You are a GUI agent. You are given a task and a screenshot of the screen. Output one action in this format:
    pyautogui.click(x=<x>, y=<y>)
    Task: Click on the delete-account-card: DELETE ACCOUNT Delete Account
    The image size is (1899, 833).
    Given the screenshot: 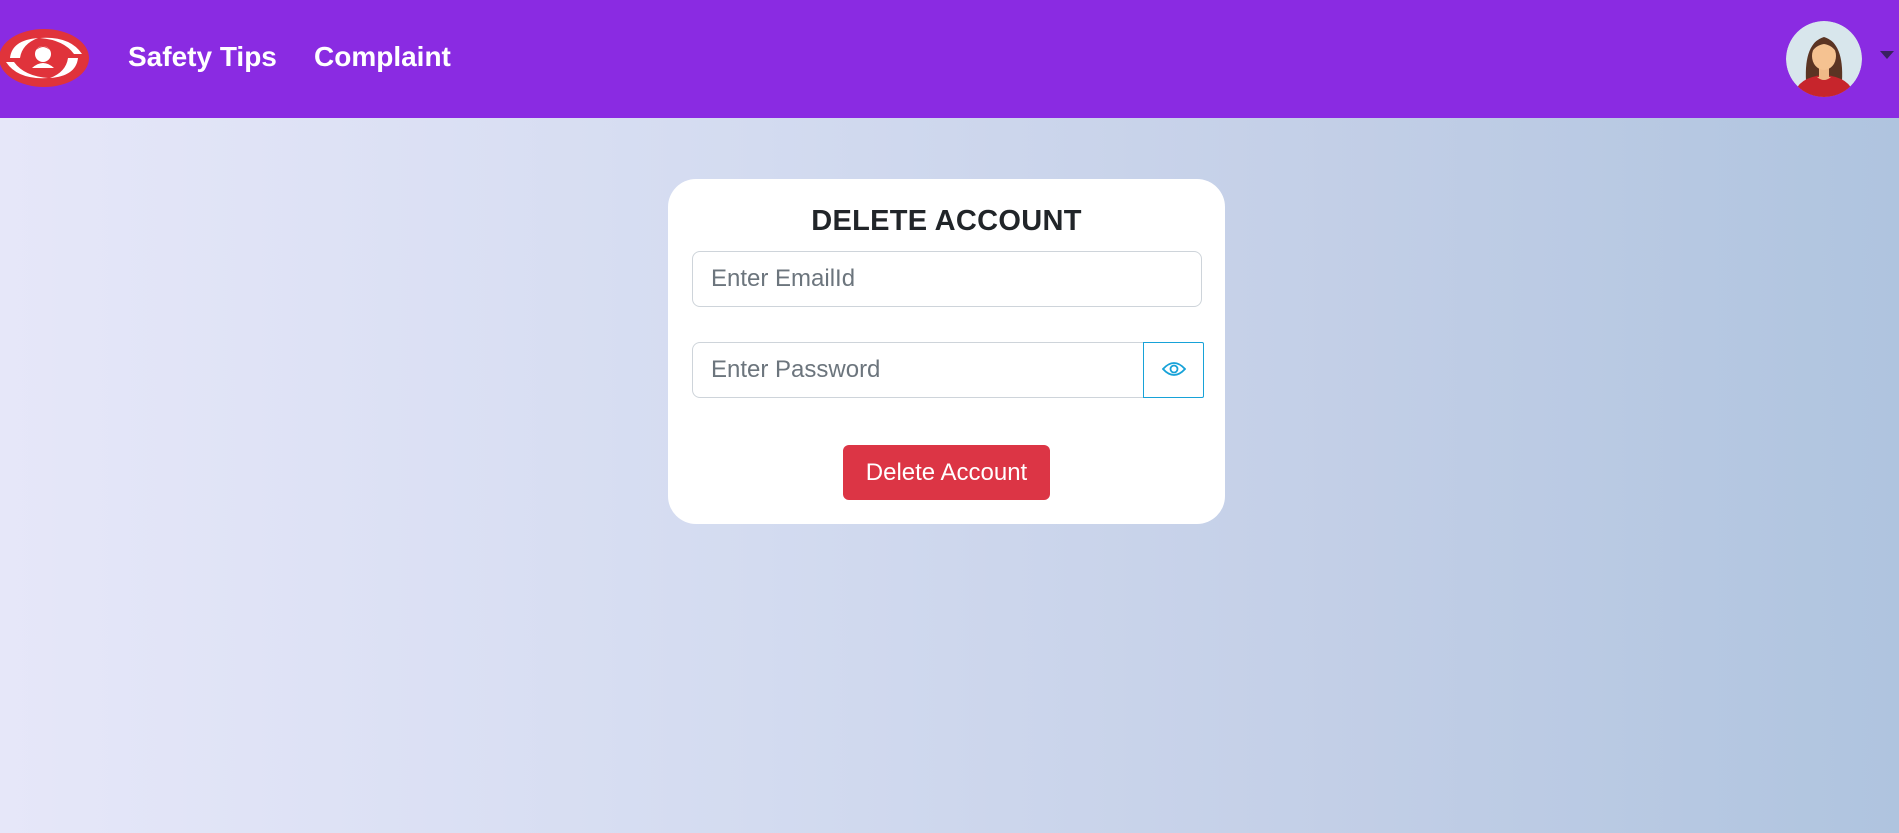 What is the action you would take?
    pyautogui.click(x=946, y=351)
    